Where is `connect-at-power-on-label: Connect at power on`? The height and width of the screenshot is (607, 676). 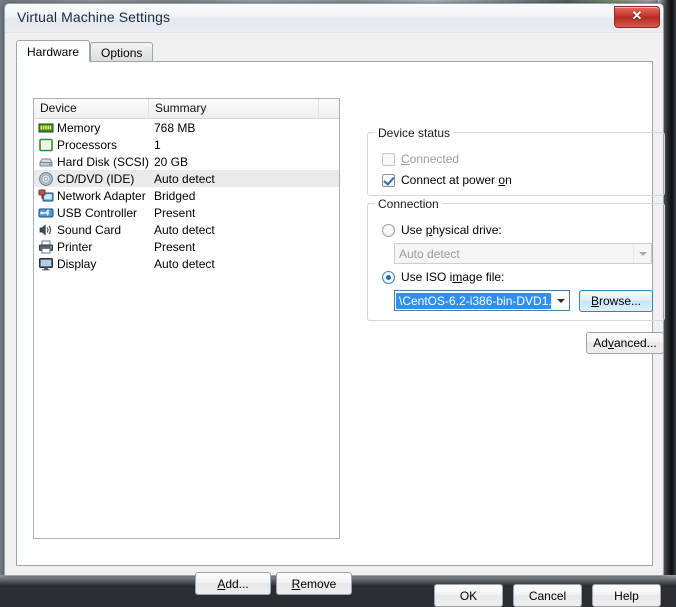 connect-at-power-on-label: Connect at power on is located at coordinates (456, 180).